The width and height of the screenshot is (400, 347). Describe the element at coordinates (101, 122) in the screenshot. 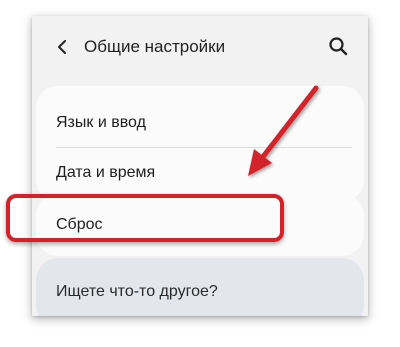

I see `settings-item-label: Язык и ввод` at that location.